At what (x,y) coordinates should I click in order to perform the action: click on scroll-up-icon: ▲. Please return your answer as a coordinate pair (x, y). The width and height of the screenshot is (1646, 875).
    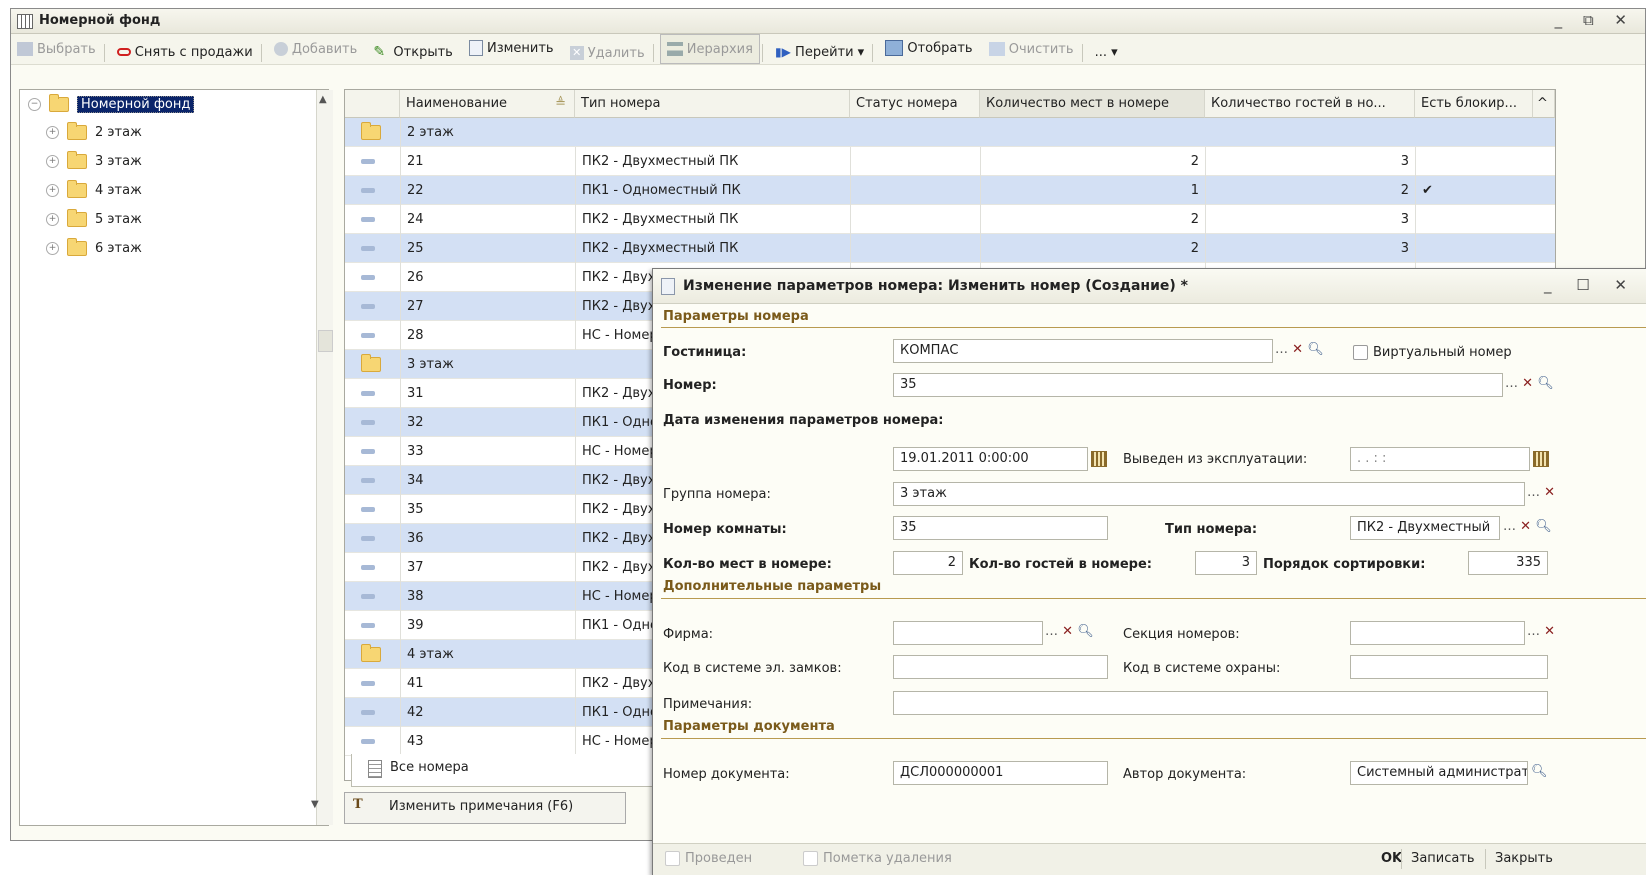
    Looking at the image, I should click on (323, 99).